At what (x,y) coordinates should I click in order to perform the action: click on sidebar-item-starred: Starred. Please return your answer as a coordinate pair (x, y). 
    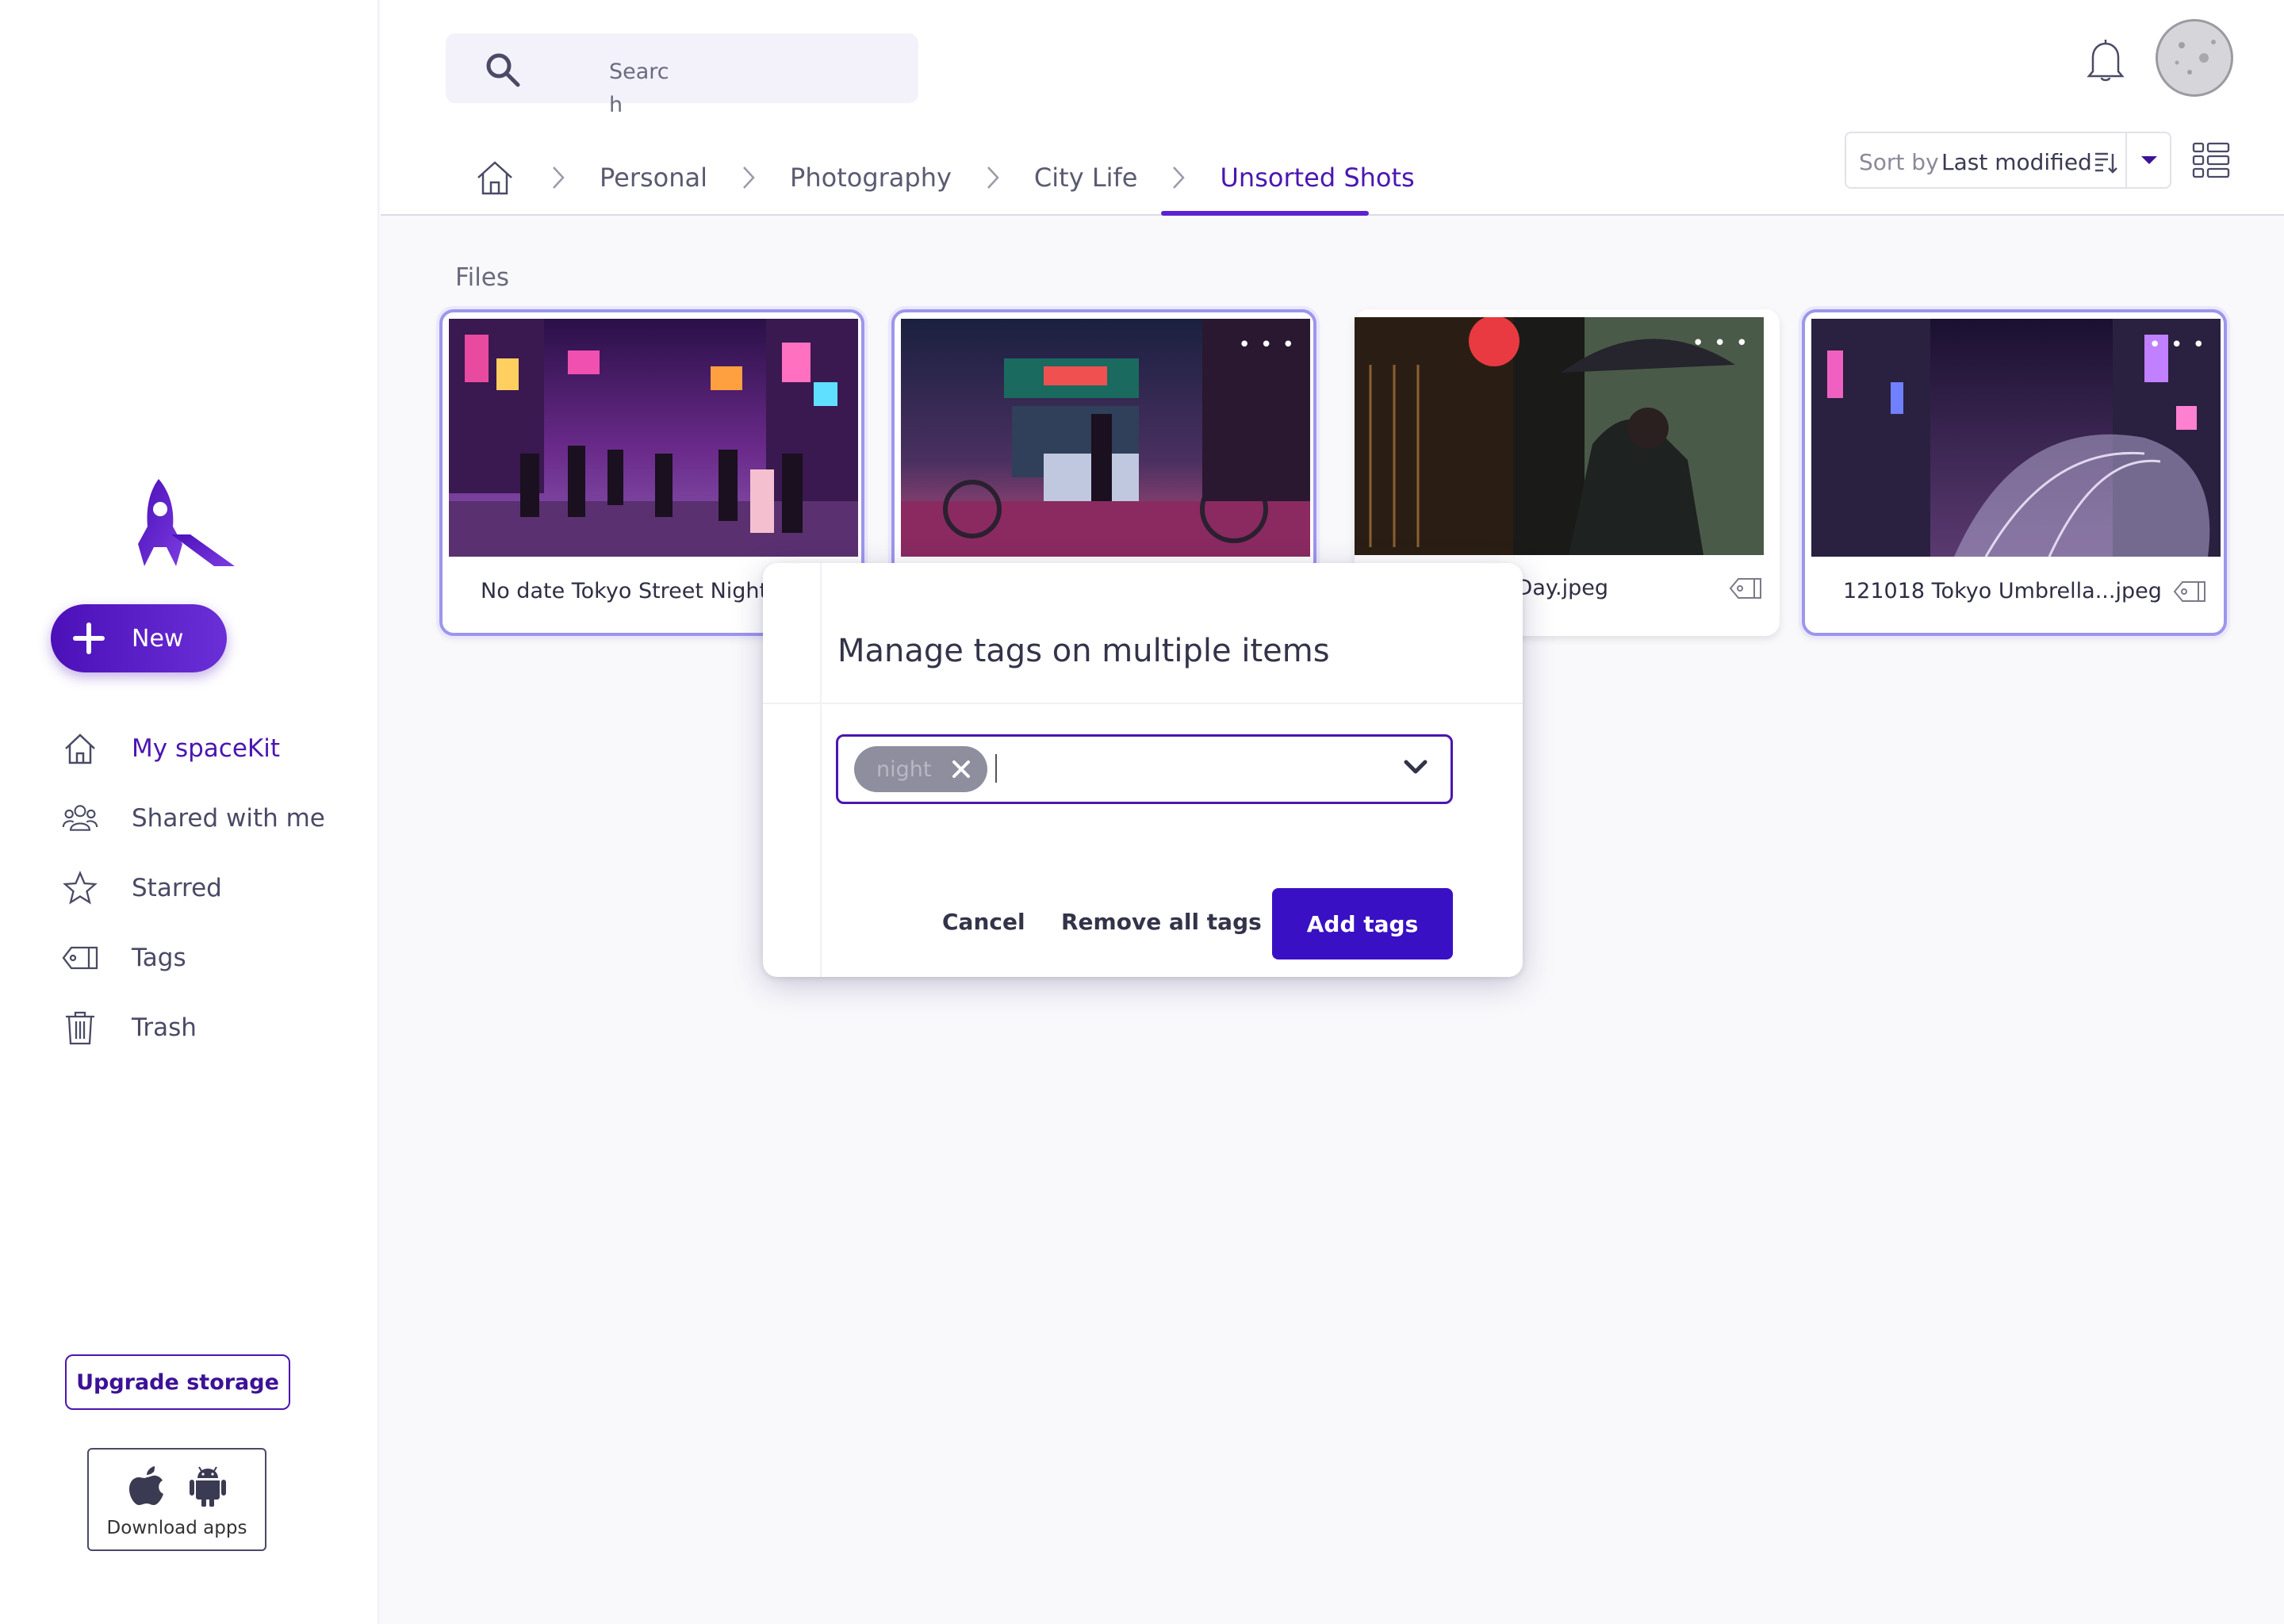
    Looking at the image, I should click on (212, 888).